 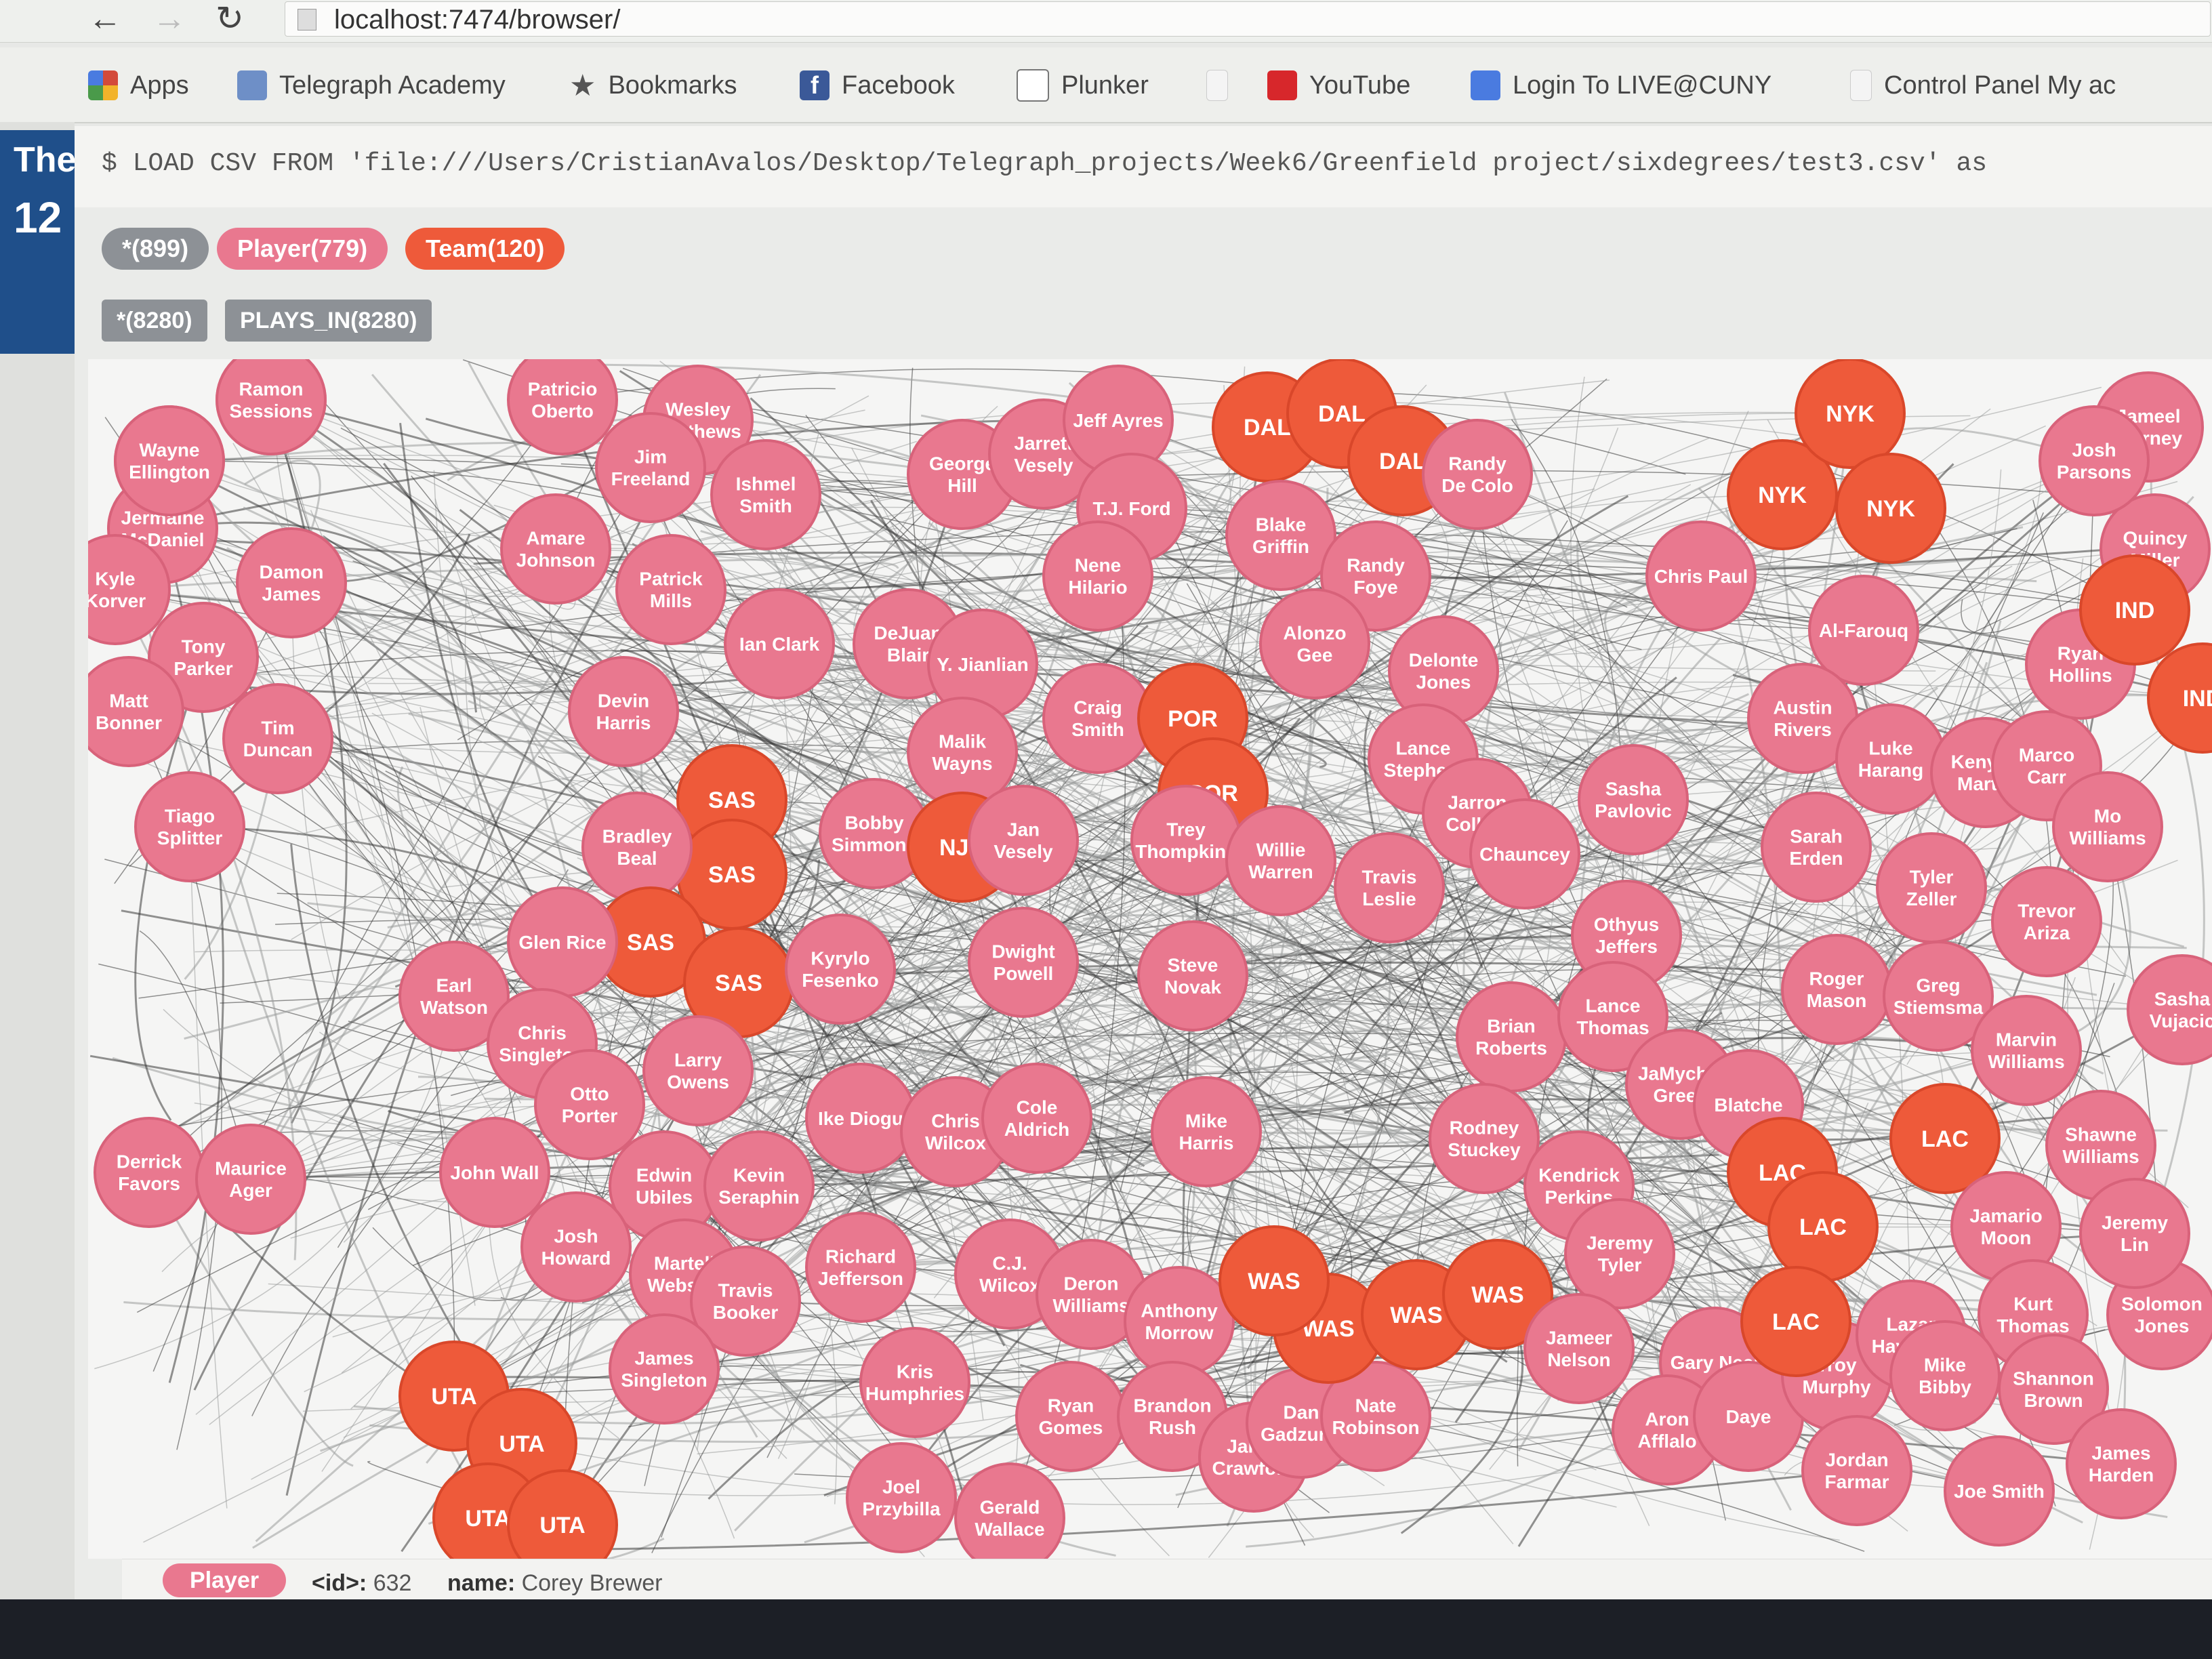 I want to click on player-node: Chris Paul, so click(x=1701, y=576).